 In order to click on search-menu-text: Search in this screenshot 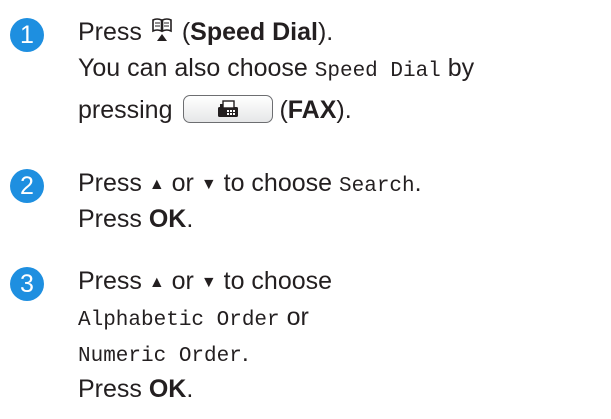, I will do `click(377, 186)`.